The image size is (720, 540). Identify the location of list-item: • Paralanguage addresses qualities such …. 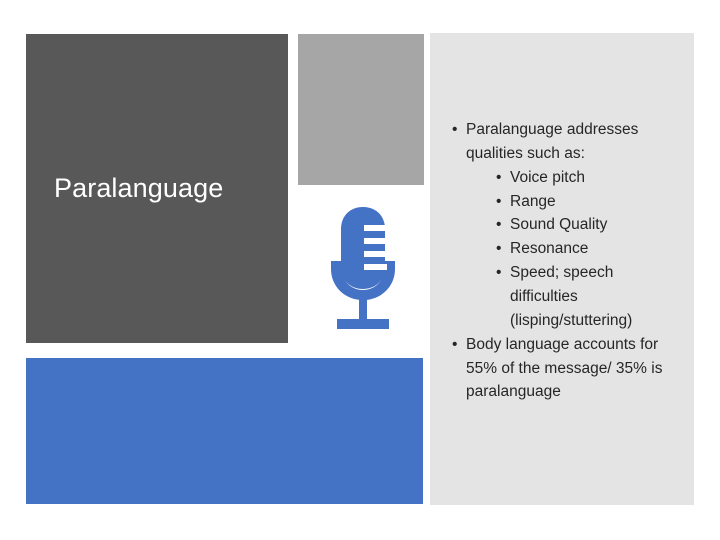
(566, 225).